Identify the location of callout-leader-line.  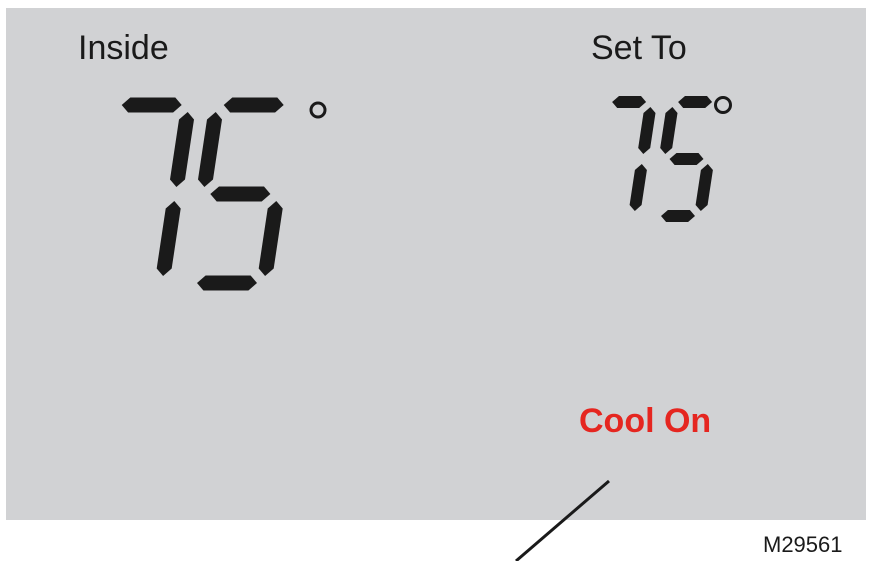
(562, 520).